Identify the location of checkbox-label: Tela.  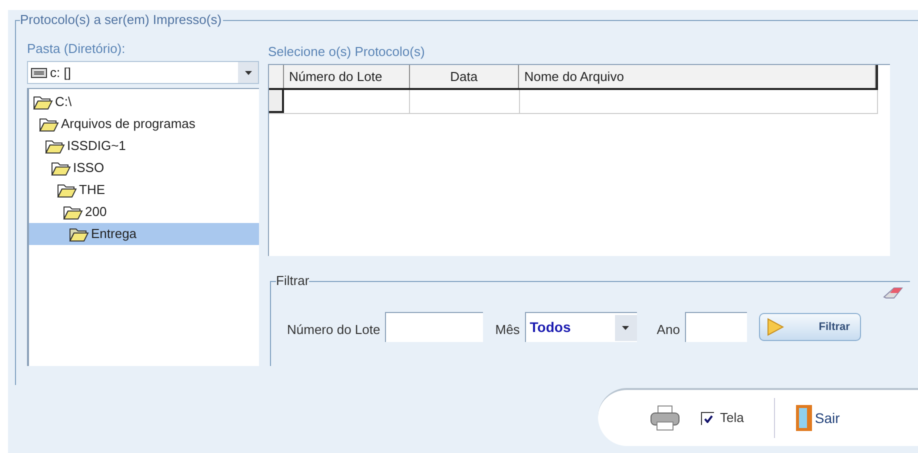
(732, 418).